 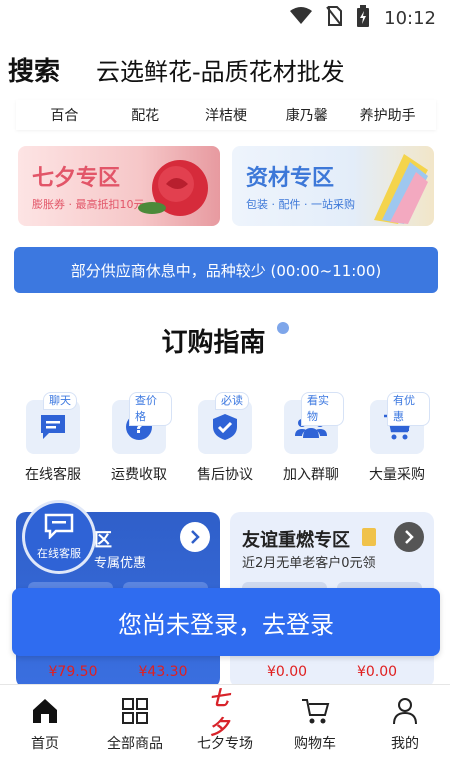 What do you see at coordinates (45, 744) in the screenshot?
I see `tab-label: 首页` at bounding box center [45, 744].